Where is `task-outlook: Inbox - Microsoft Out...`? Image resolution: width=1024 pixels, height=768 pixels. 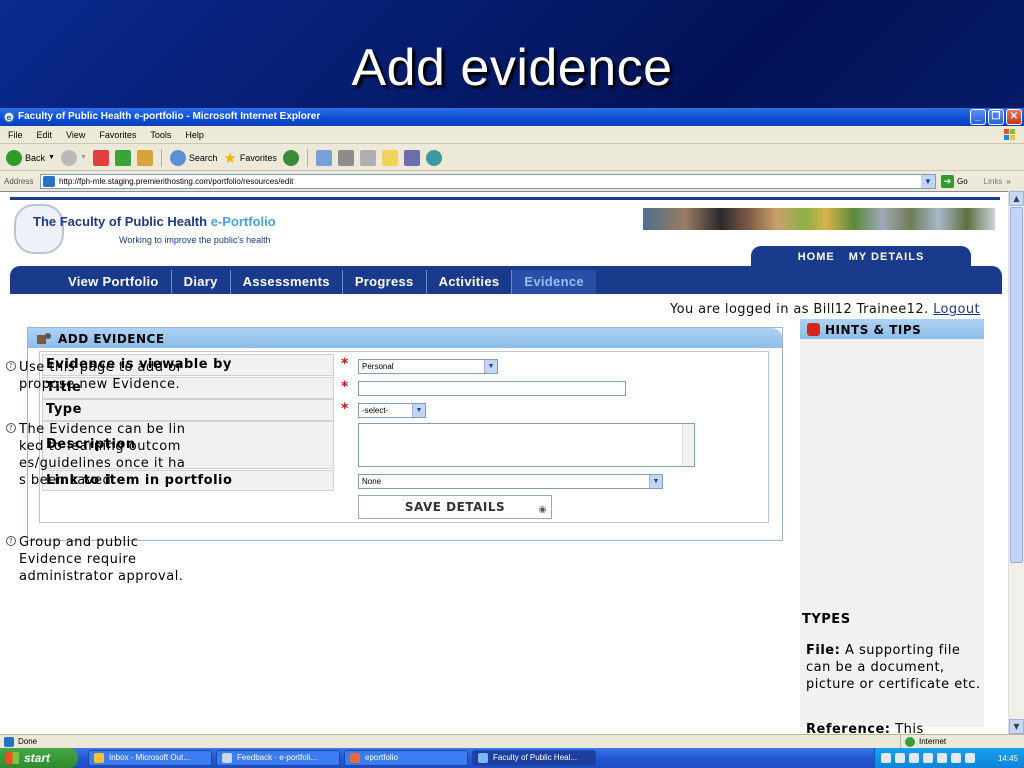
task-outlook: Inbox - Microsoft Out... is located at coordinates (150, 758).